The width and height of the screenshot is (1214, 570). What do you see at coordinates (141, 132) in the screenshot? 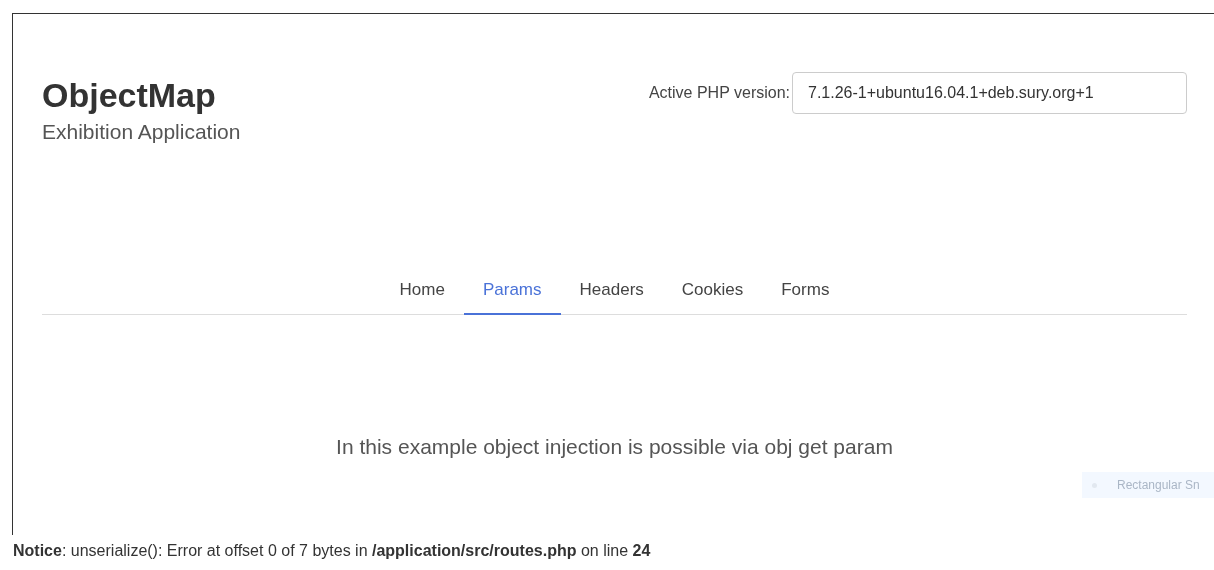
I see `site-subtitle: Exhibition Application` at bounding box center [141, 132].